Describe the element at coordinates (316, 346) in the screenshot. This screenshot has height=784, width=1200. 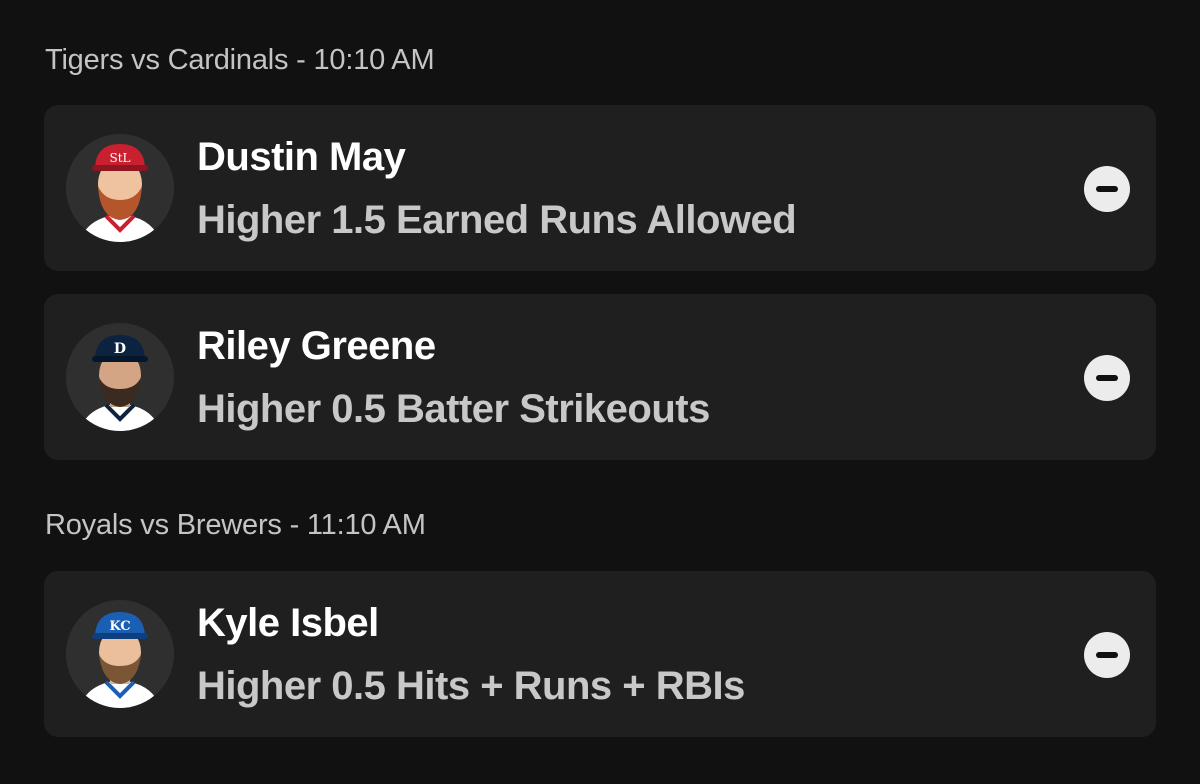
I see `player-name: Riley Greene` at that location.